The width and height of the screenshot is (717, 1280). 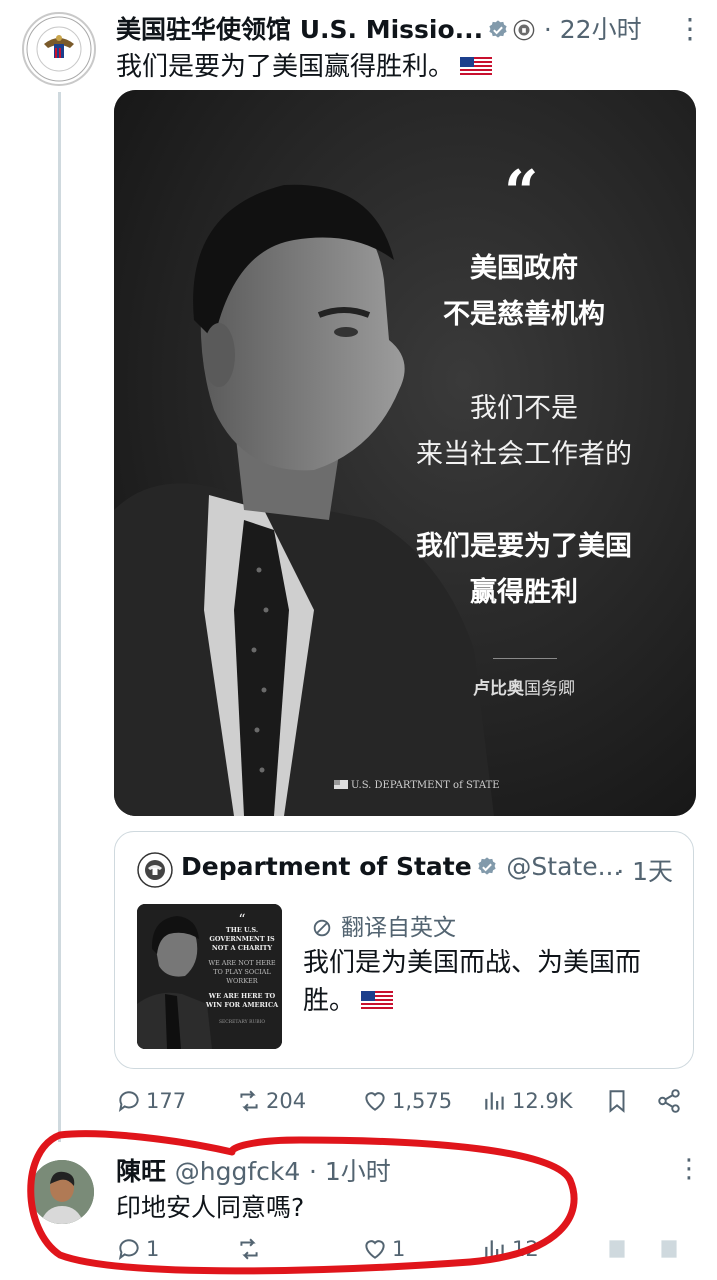 I want to click on reply-time: · 1小时, so click(x=350, y=1171).